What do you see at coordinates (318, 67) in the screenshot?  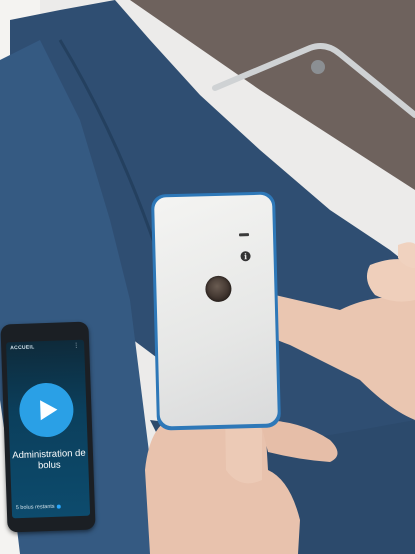 I see `rail-wheel` at bounding box center [318, 67].